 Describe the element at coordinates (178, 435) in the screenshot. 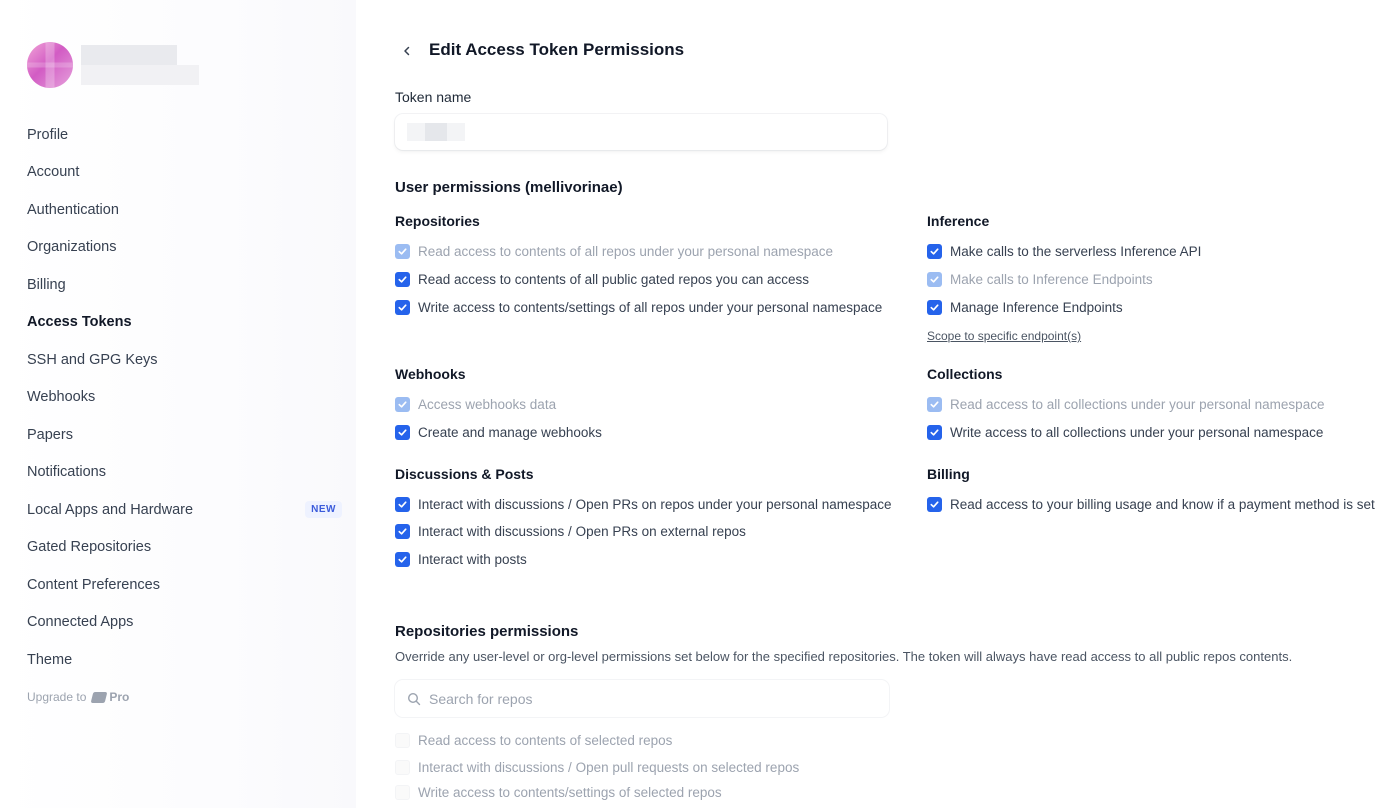

I see `sidebar-item-papers: Papers` at that location.